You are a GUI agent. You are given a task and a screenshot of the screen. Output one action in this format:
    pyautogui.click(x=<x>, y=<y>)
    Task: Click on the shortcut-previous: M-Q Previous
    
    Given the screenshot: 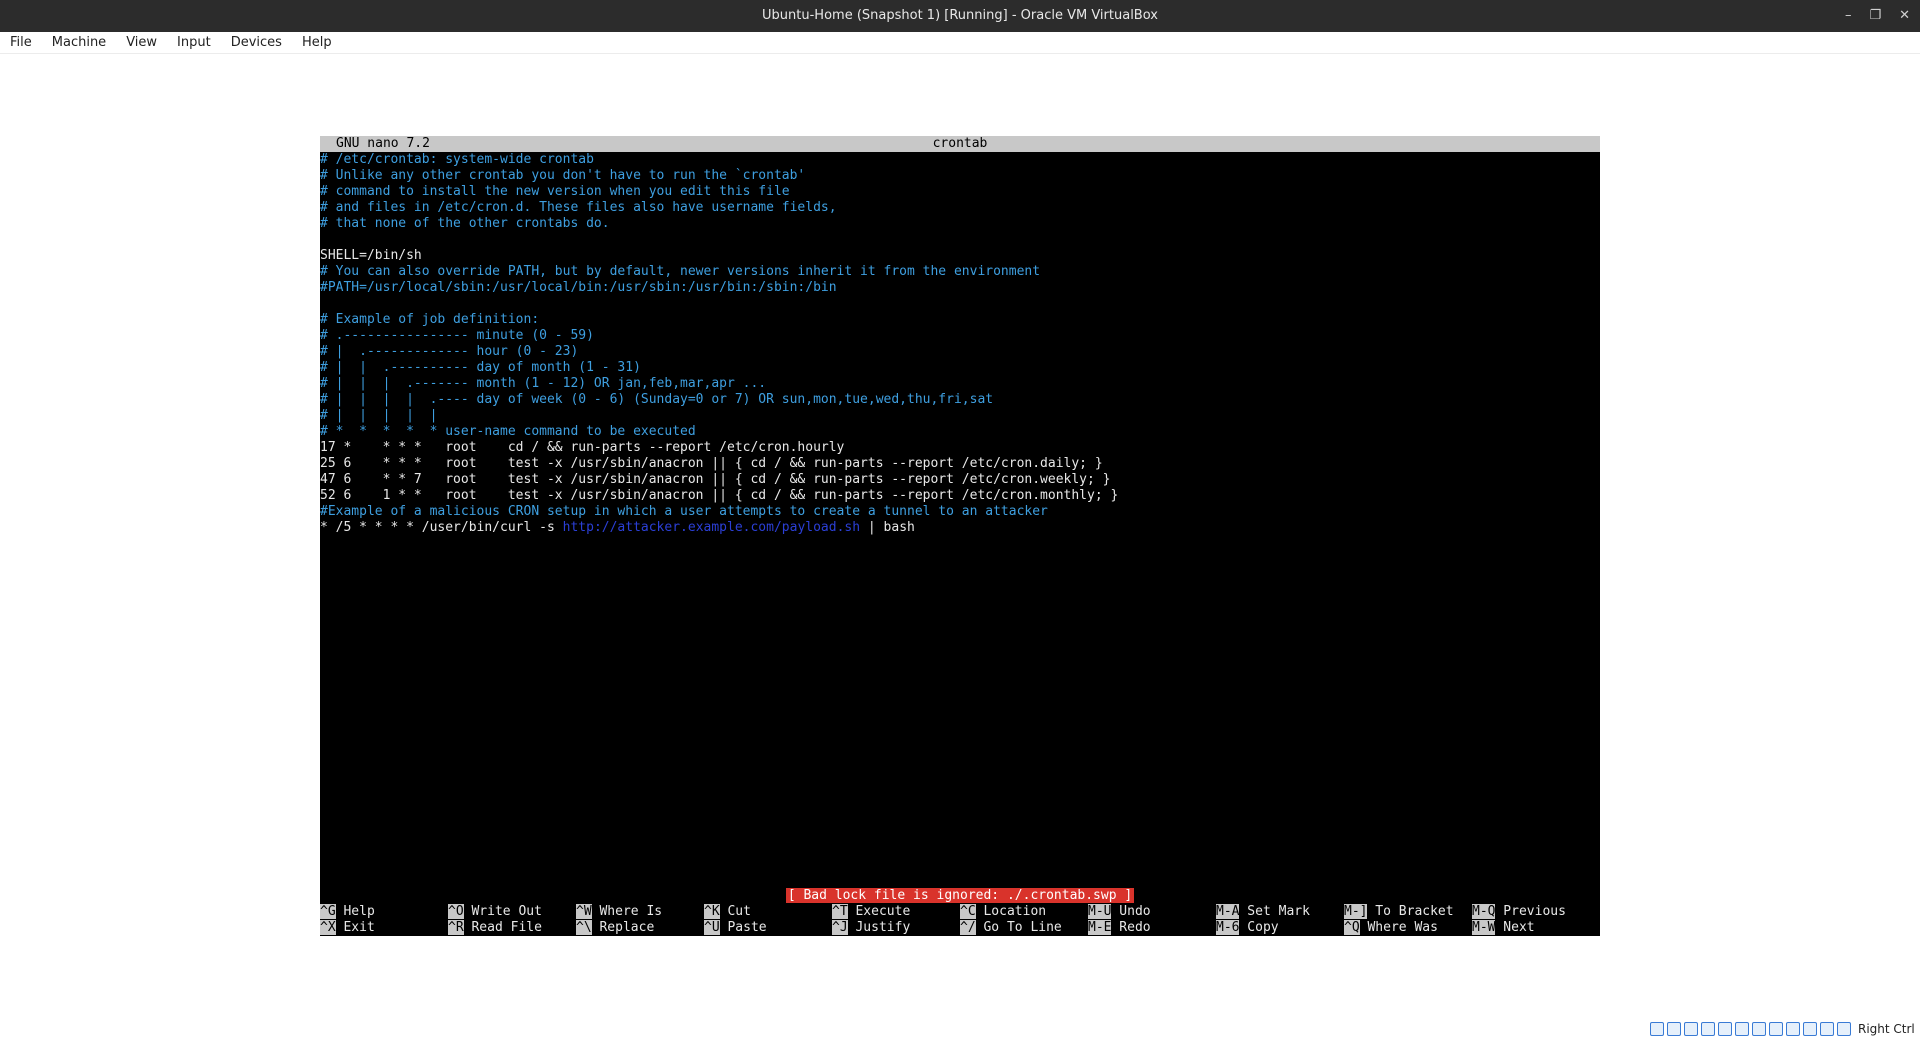 What is the action you would take?
    pyautogui.click(x=1519, y=912)
    